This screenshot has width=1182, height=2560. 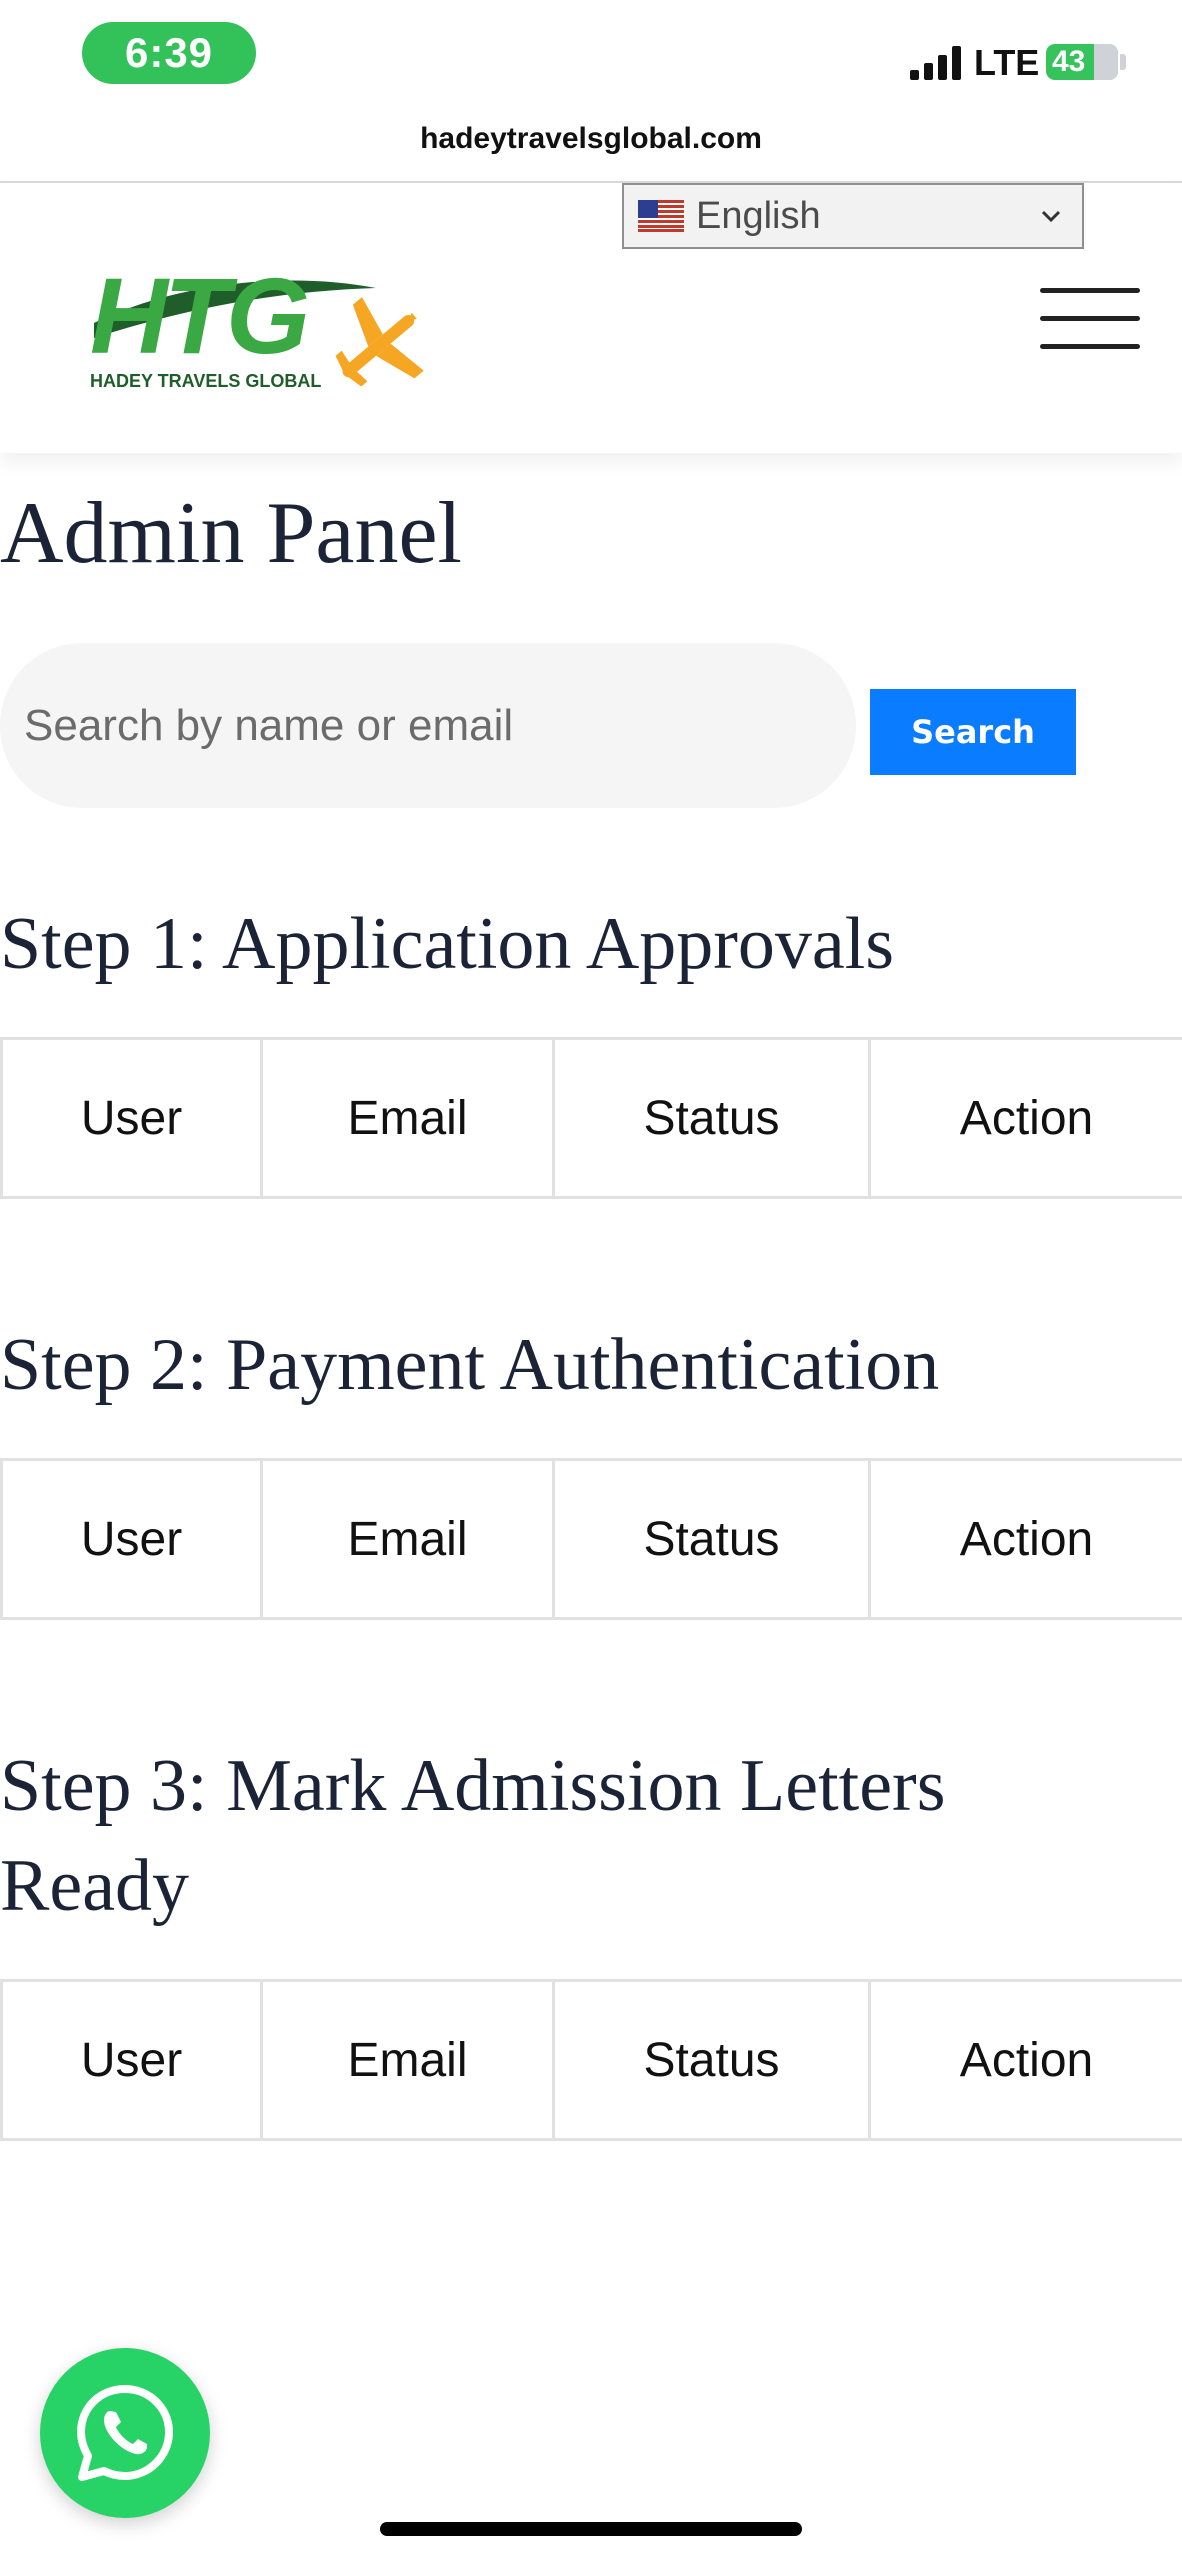 I want to click on airplane-icon, so click(x=379, y=342).